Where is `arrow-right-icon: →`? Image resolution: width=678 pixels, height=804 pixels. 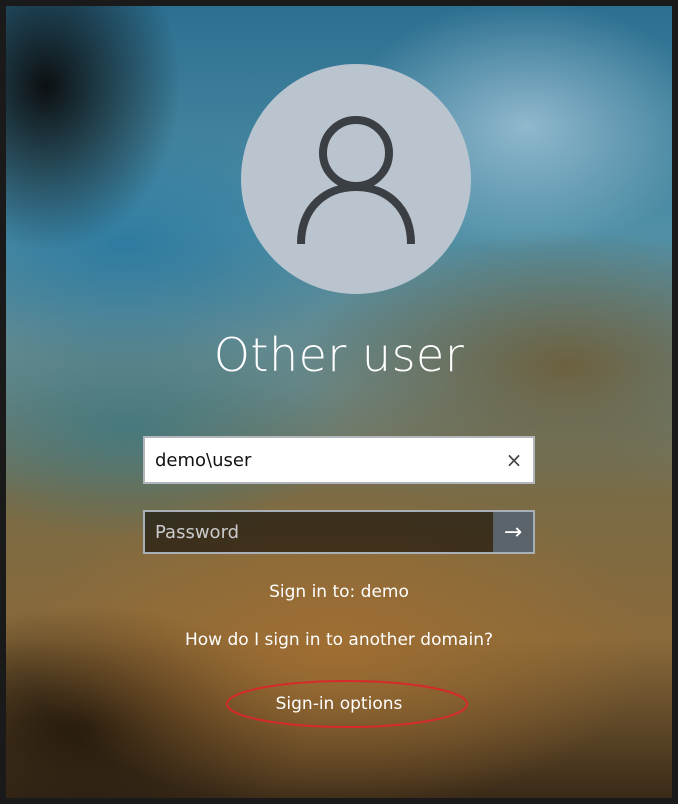
arrow-right-icon: → is located at coordinates (513, 532).